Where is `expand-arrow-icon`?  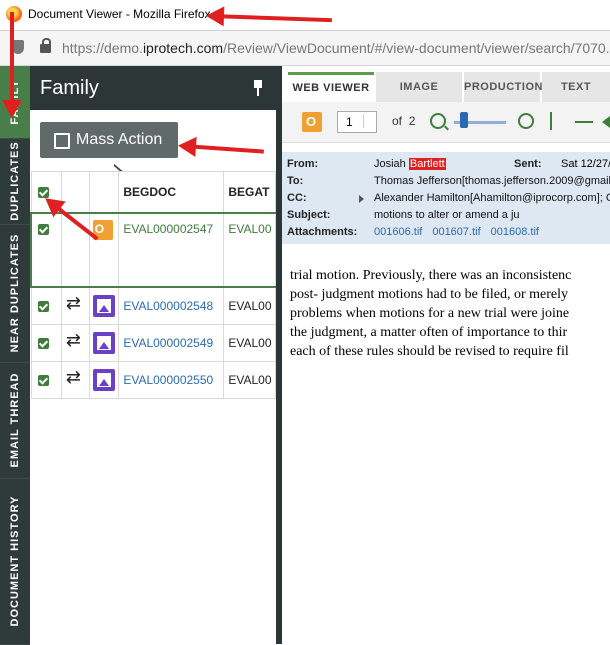
expand-arrow-icon is located at coordinates (361, 199).